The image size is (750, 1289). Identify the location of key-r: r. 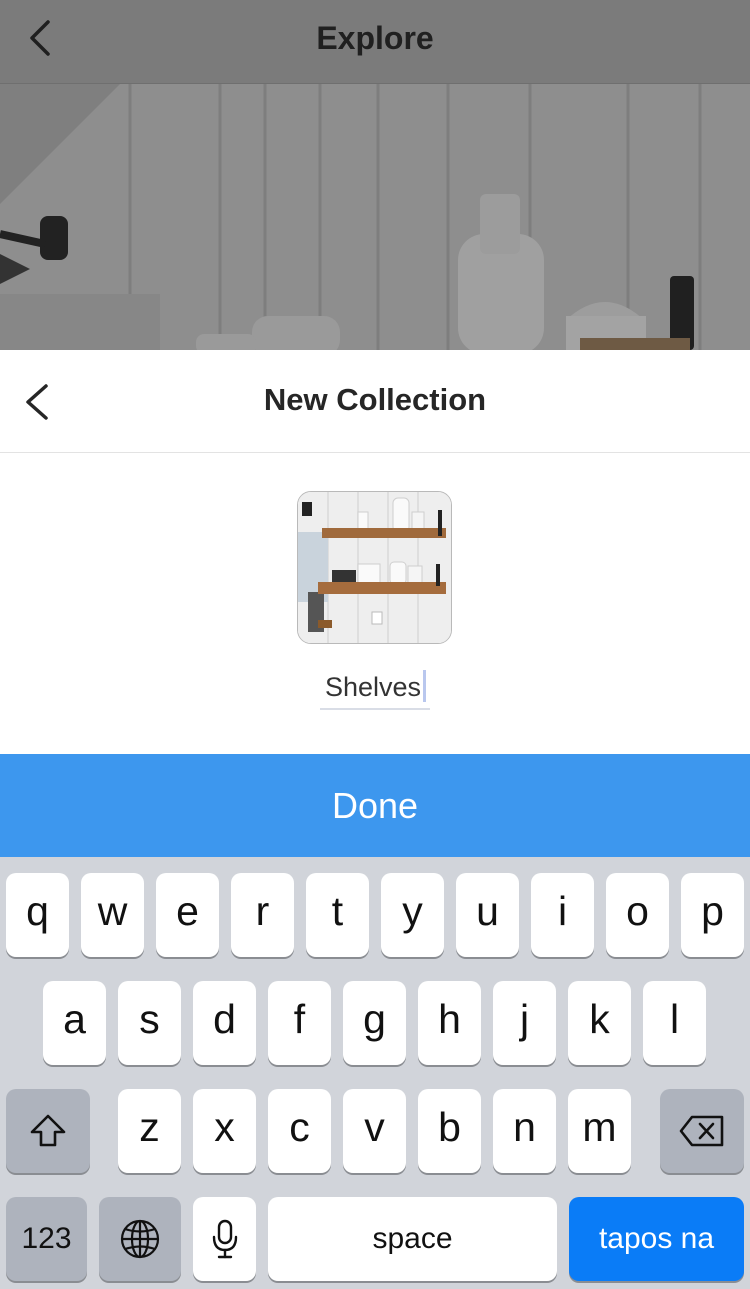
(262, 915).